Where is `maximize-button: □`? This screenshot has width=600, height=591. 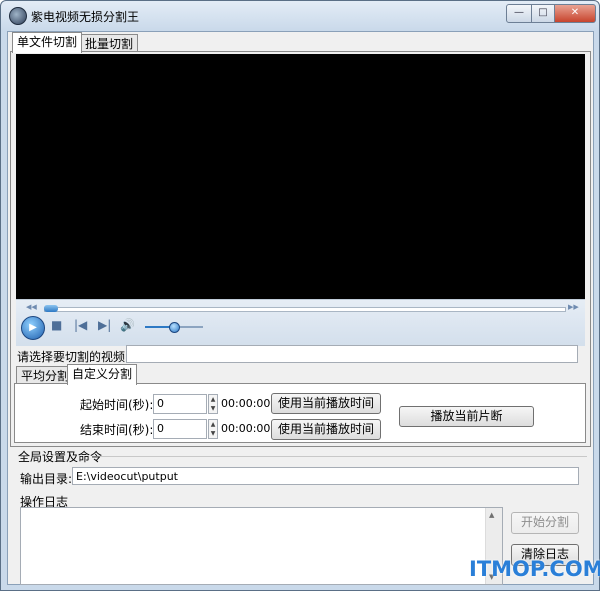 maximize-button: □ is located at coordinates (543, 13).